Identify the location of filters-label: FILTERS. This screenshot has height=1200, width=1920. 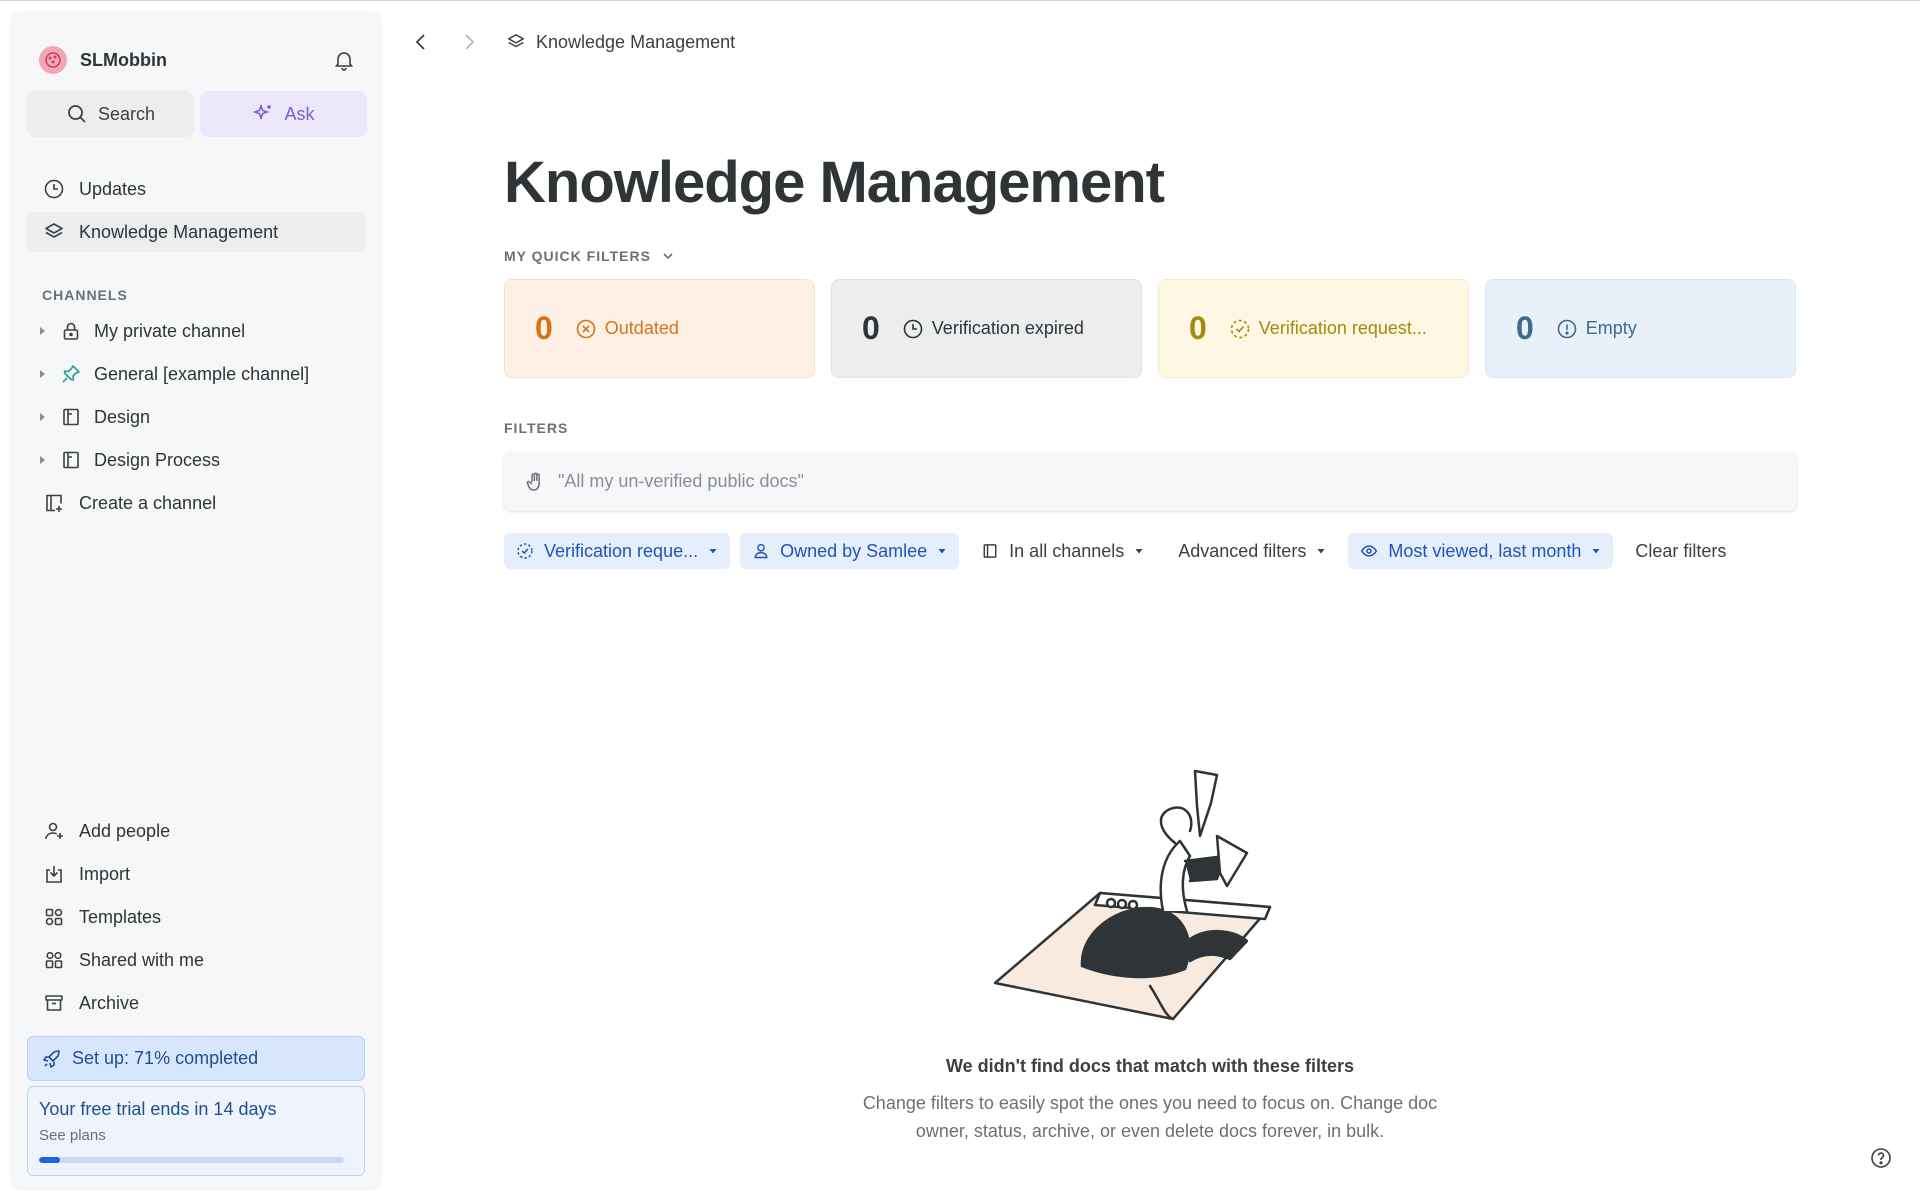
(536, 428).